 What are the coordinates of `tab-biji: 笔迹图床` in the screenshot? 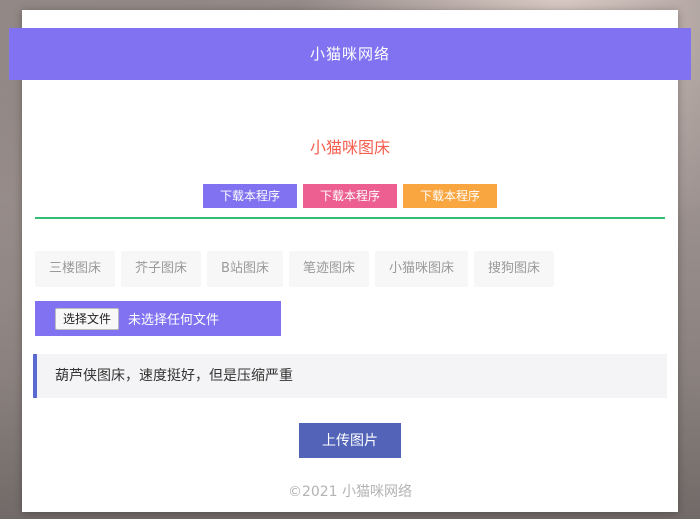 It's located at (328, 269).